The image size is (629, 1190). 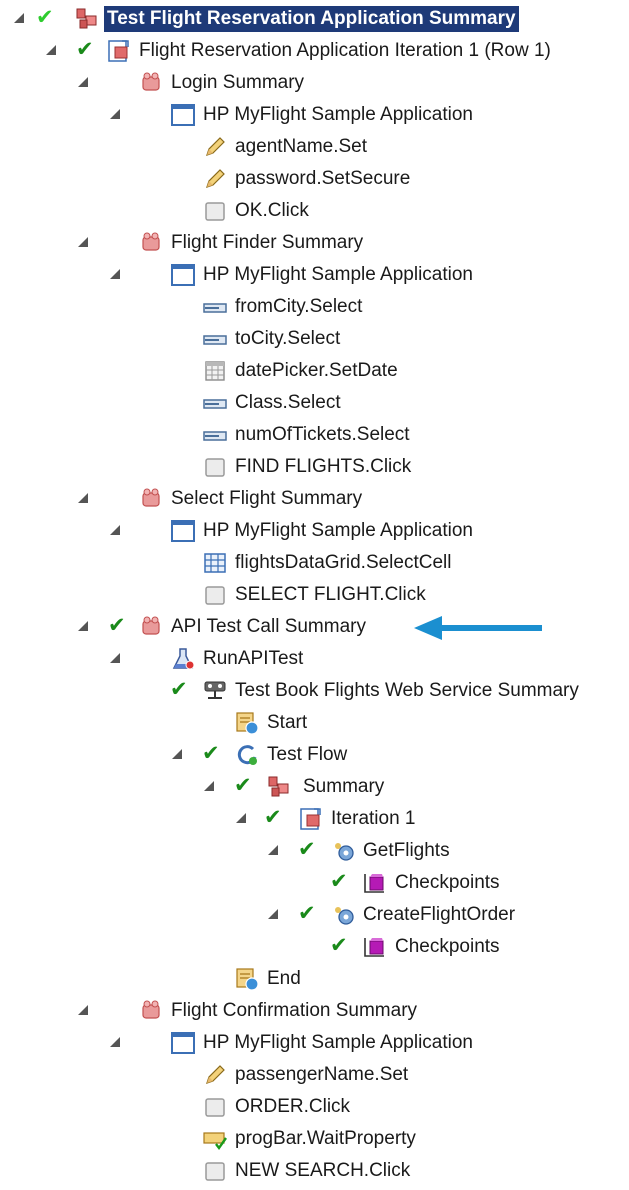 I want to click on tree-node-label: Flight Confirmation Summary, so click(x=294, y=1010).